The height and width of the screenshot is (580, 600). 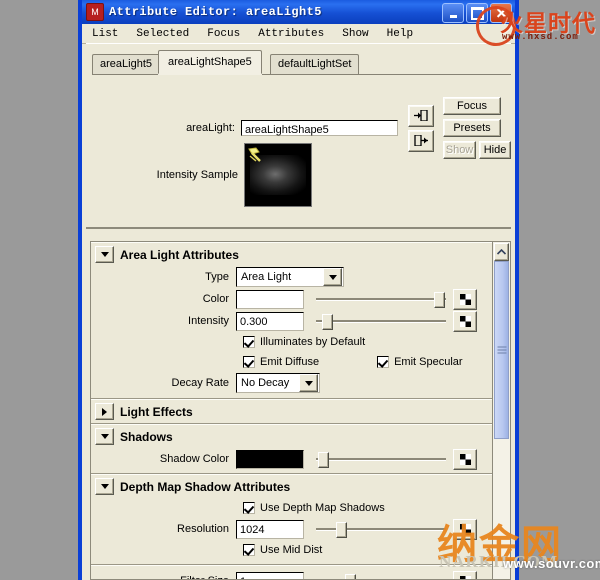 I want to click on scrollbar-grip, so click(x=501, y=350).